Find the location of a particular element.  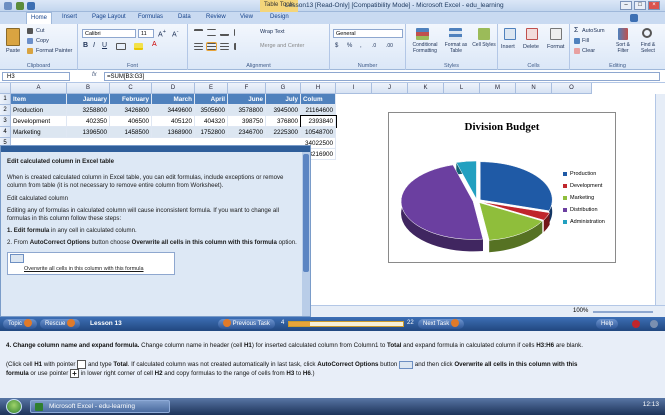

table-cell: 1752800 is located at coordinates (211, 132).